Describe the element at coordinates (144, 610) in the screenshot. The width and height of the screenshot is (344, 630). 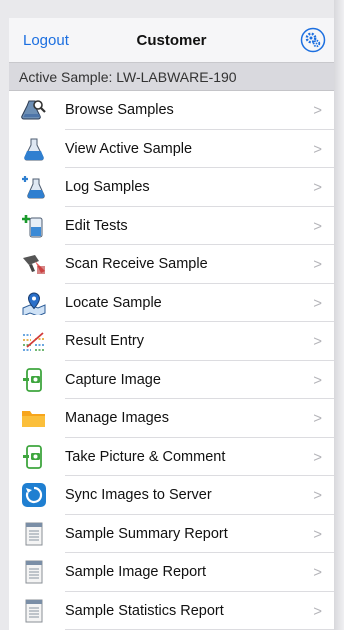
I see `menu-item-label: Sample Statistics Report` at that location.